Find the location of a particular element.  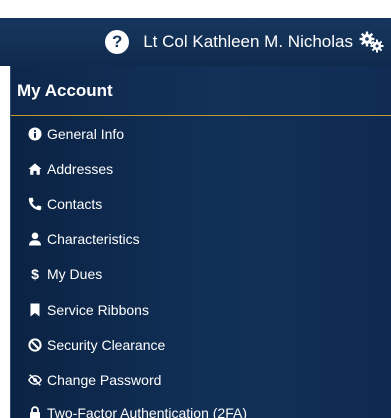

info-circle-icon is located at coordinates (35, 134).